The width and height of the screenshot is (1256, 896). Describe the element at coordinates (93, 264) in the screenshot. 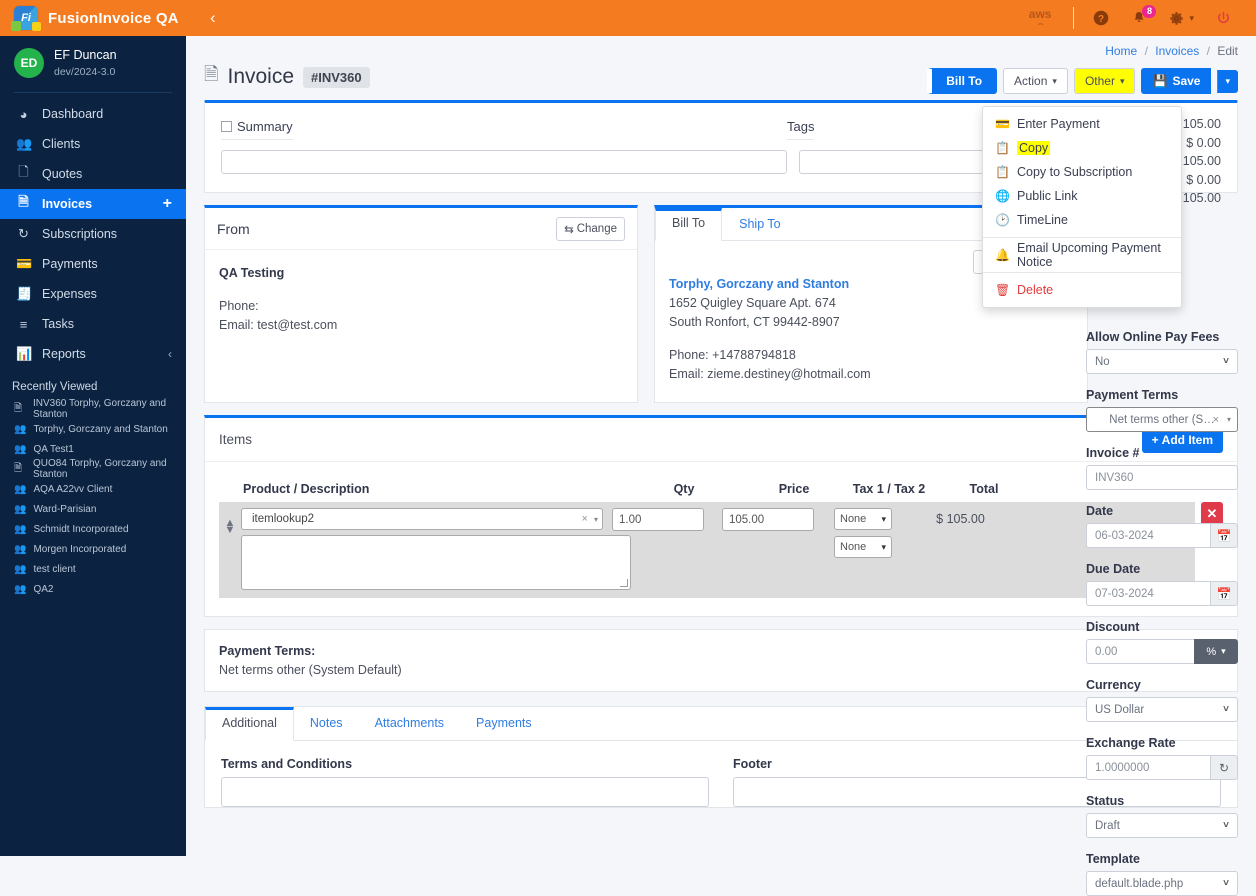

I see `sidebar-item-payments: 💳 Payments` at that location.